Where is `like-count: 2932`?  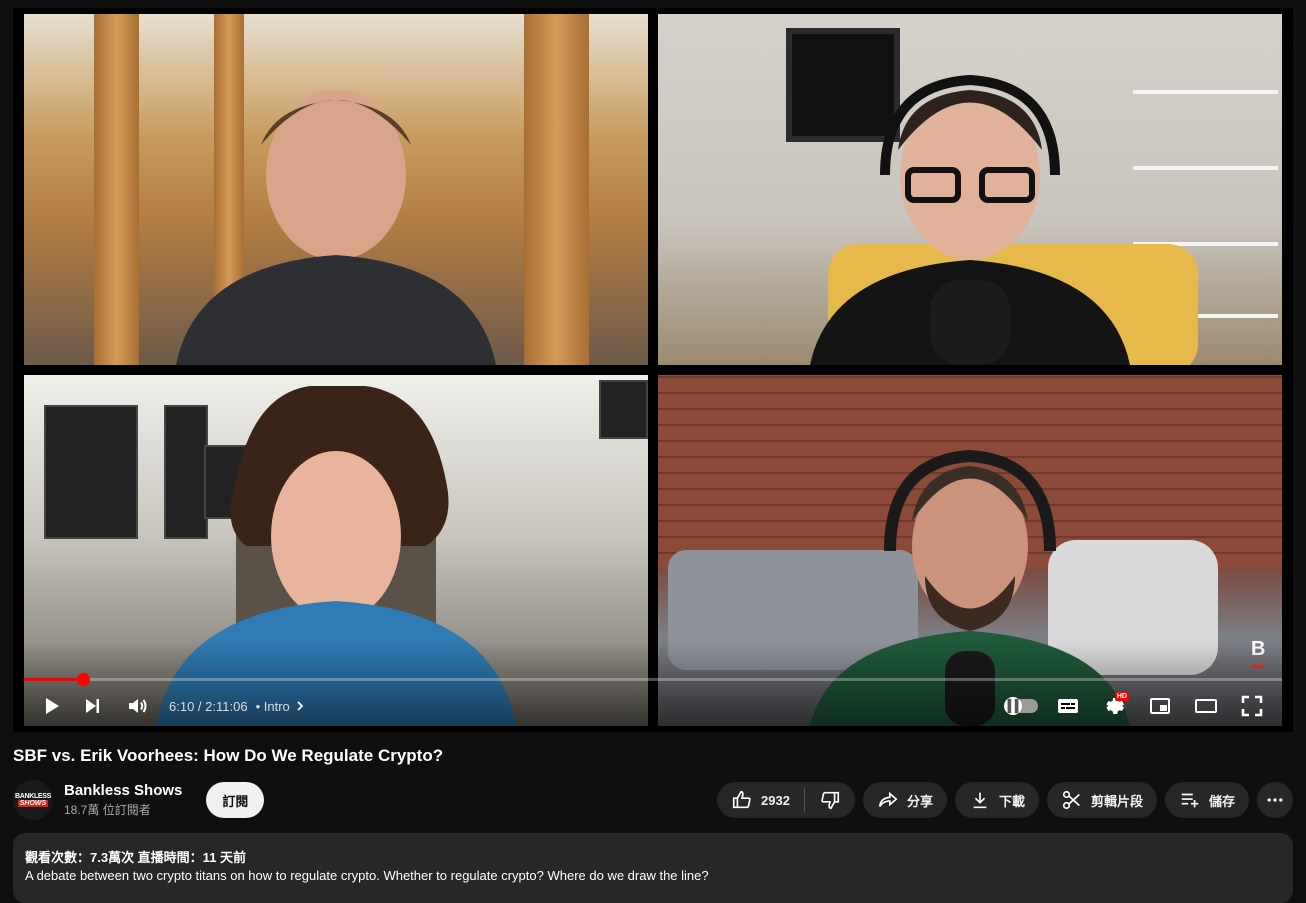
like-count: 2932 is located at coordinates (775, 800).